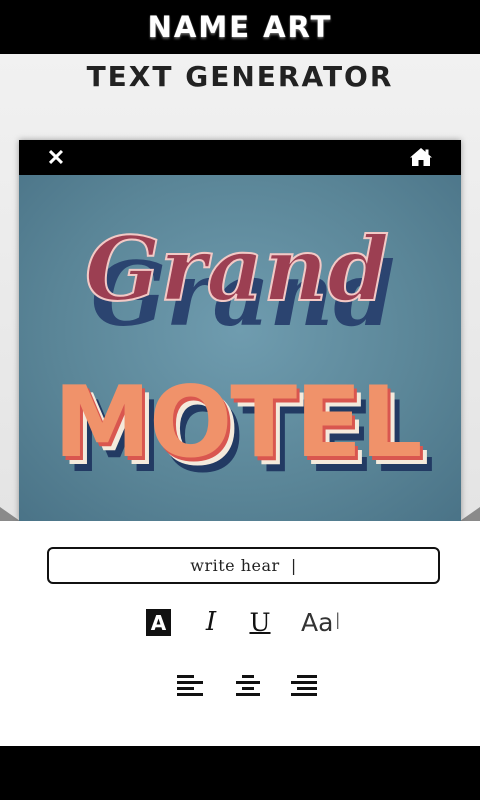 Image resolution: width=480 pixels, height=800 pixels. Describe the element at coordinates (190, 686) in the screenshot. I see `align-left-icon` at that location.